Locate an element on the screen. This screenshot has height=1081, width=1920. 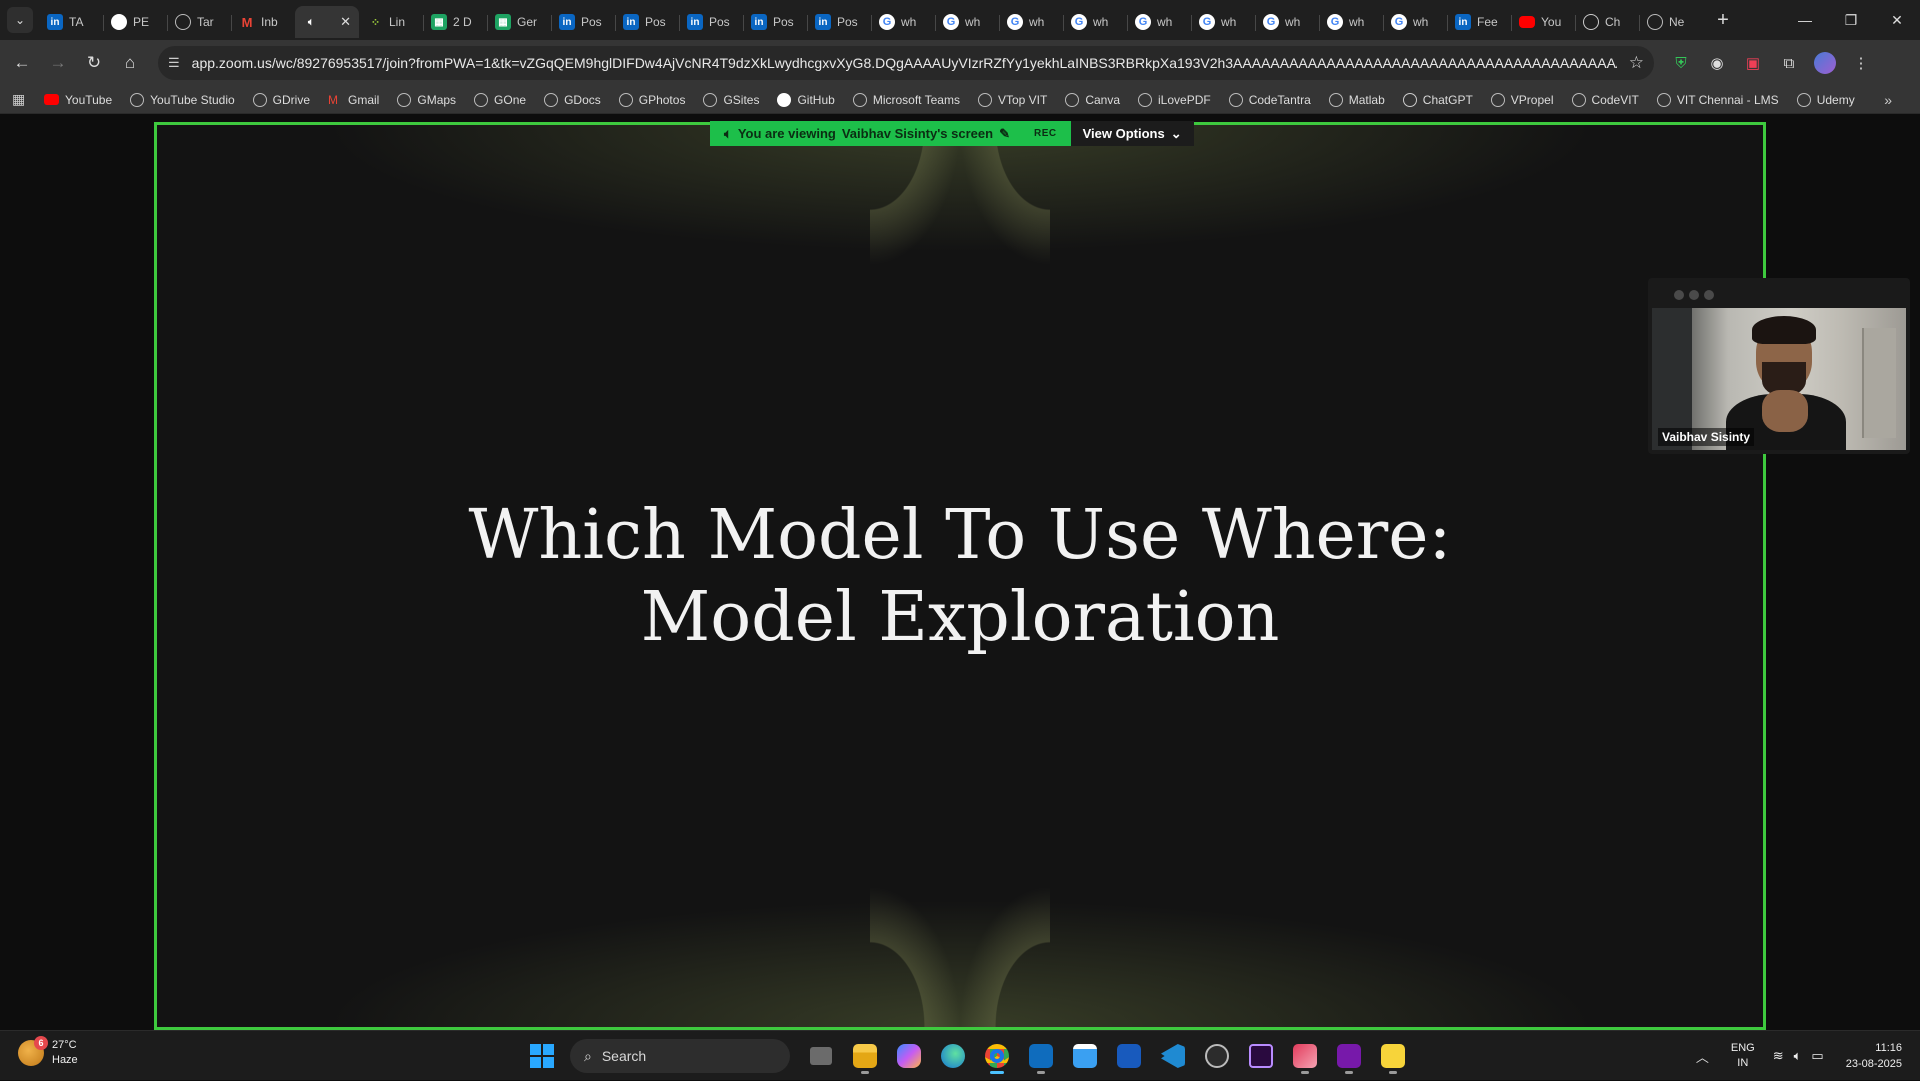
bookmark-item: YouTube Studio is located at coordinates (182, 99).